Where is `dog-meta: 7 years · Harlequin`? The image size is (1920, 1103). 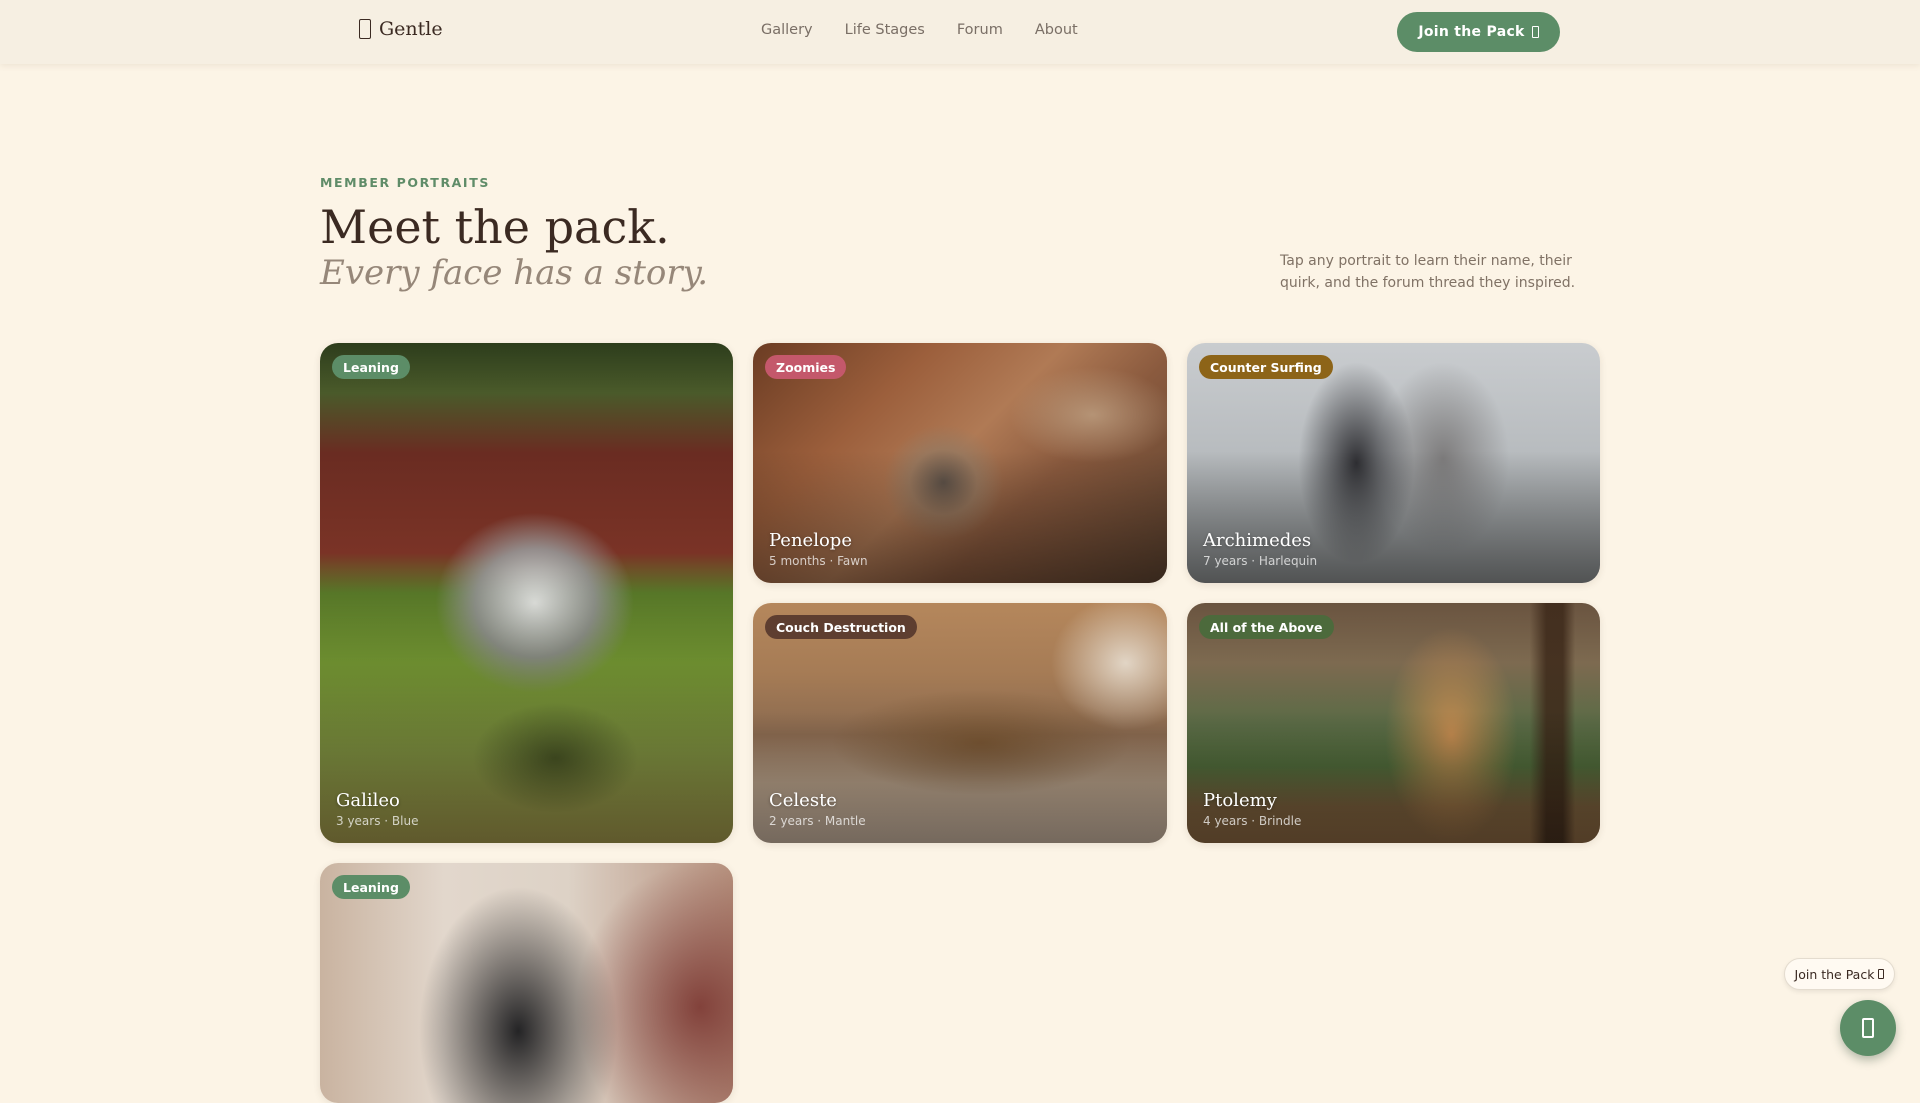 dog-meta: 7 years · Harlequin is located at coordinates (1260, 561).